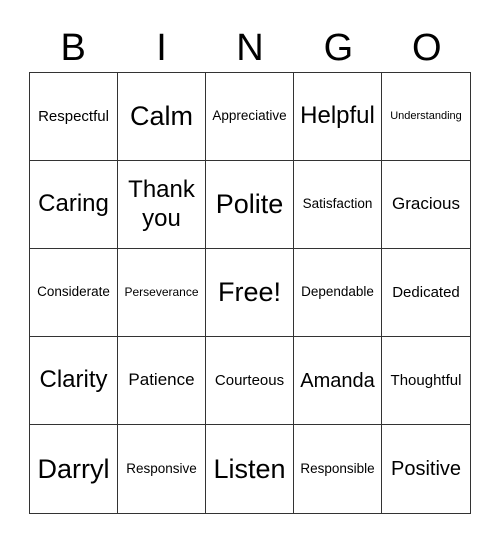  Describe the element at coordinates (338, 117) in the screenshot. I see `bingo-cell: Helpful` at that location.